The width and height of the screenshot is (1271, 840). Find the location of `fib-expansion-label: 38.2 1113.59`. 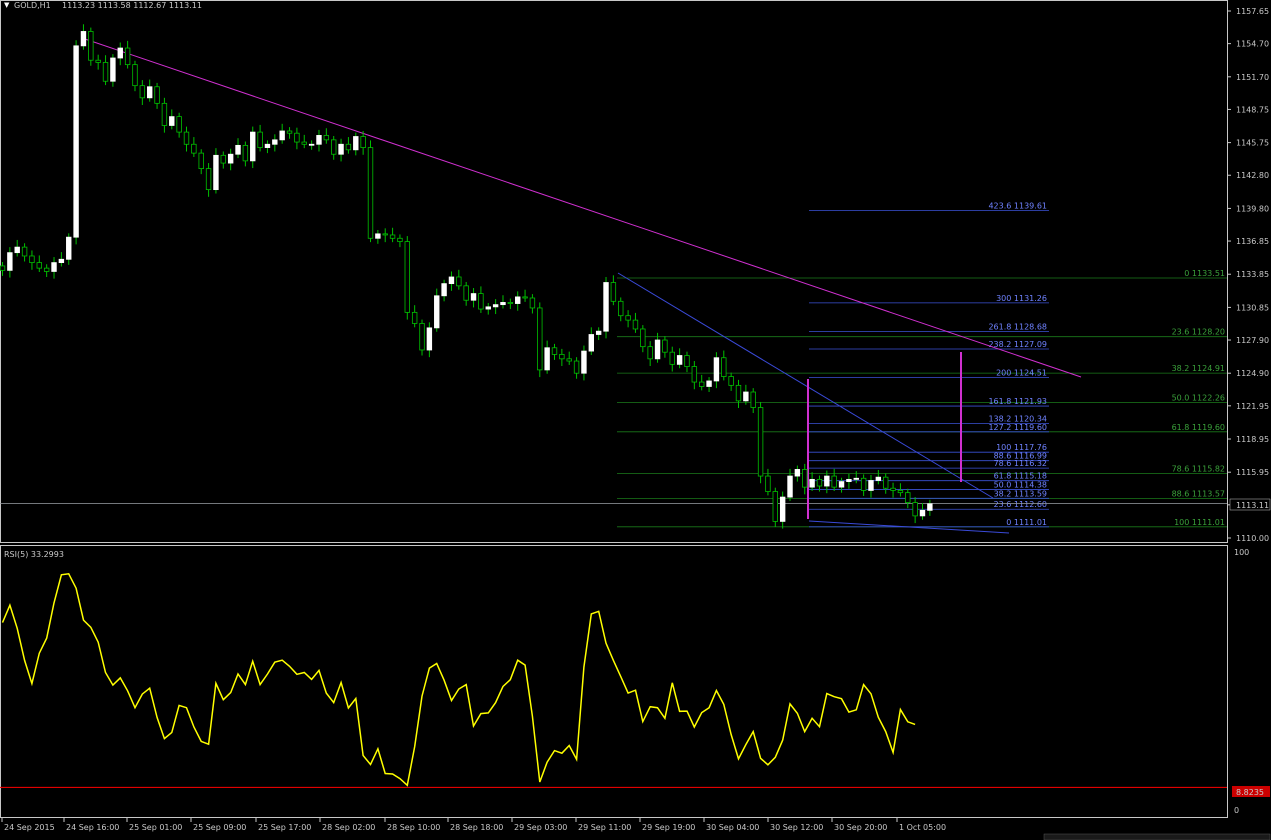

fib-expansion-label: 38.2 1113.59 is located at coordinates (1020, 493).